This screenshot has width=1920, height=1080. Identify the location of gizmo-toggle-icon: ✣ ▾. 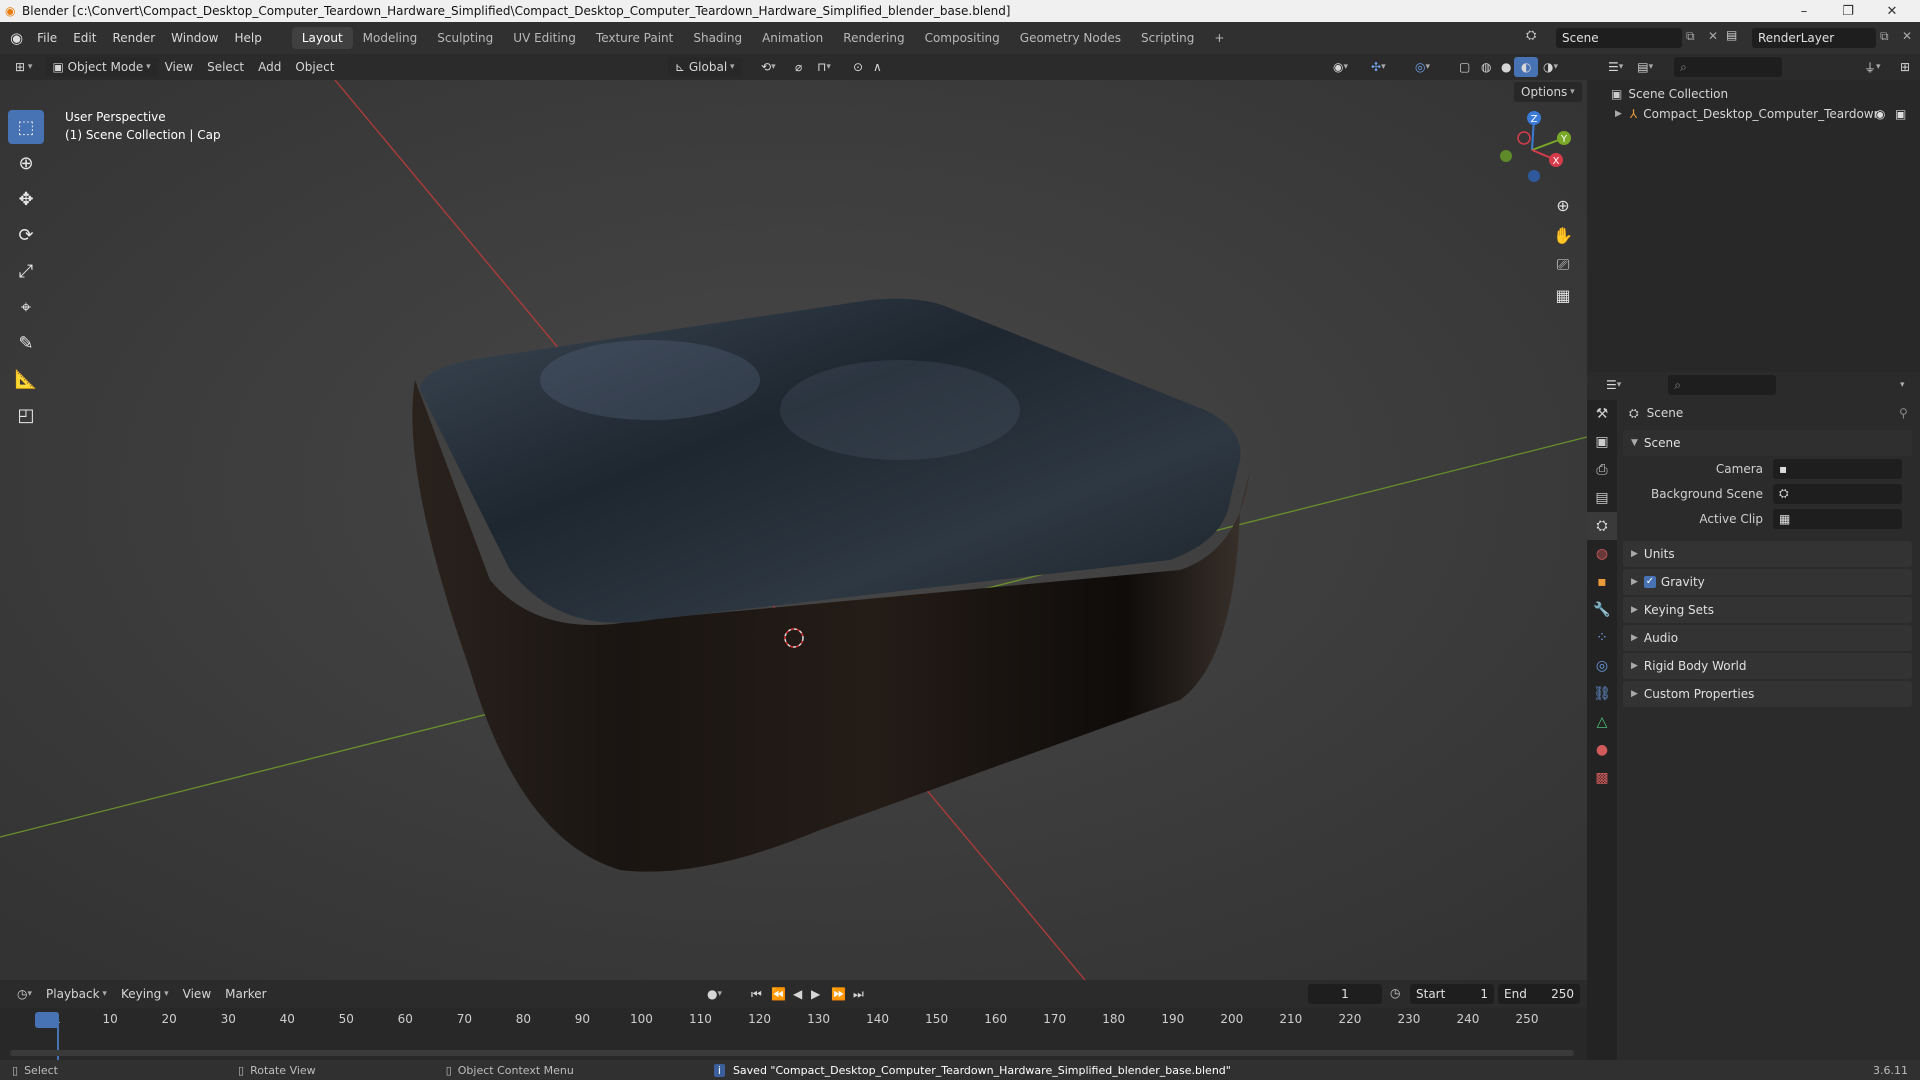
(1378, 67).